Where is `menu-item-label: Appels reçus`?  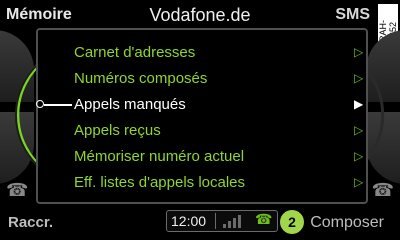 menu-item-label: Appels reçus is located at coordinates (117, 130).